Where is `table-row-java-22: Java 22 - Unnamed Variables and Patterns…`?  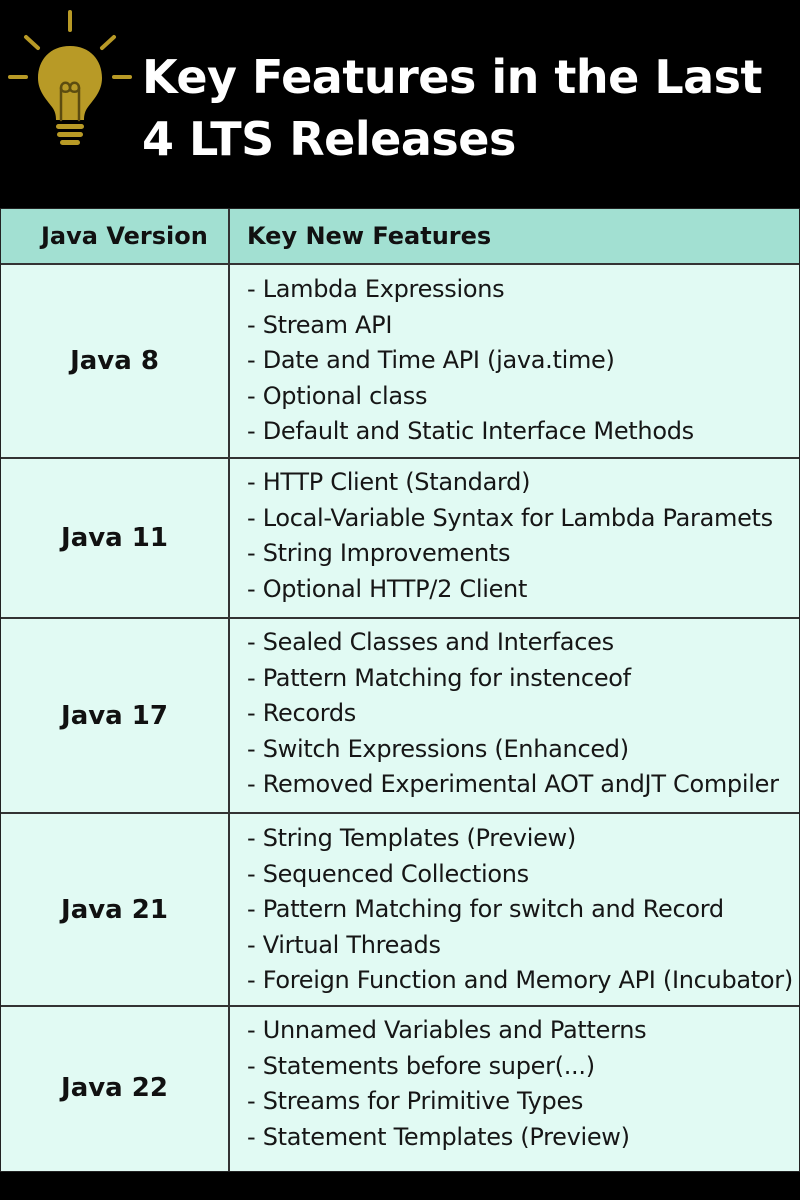 table-row-java-22: Java 22 - Unnamed Variables and Patterns… is located at coordinates (400, 1088).